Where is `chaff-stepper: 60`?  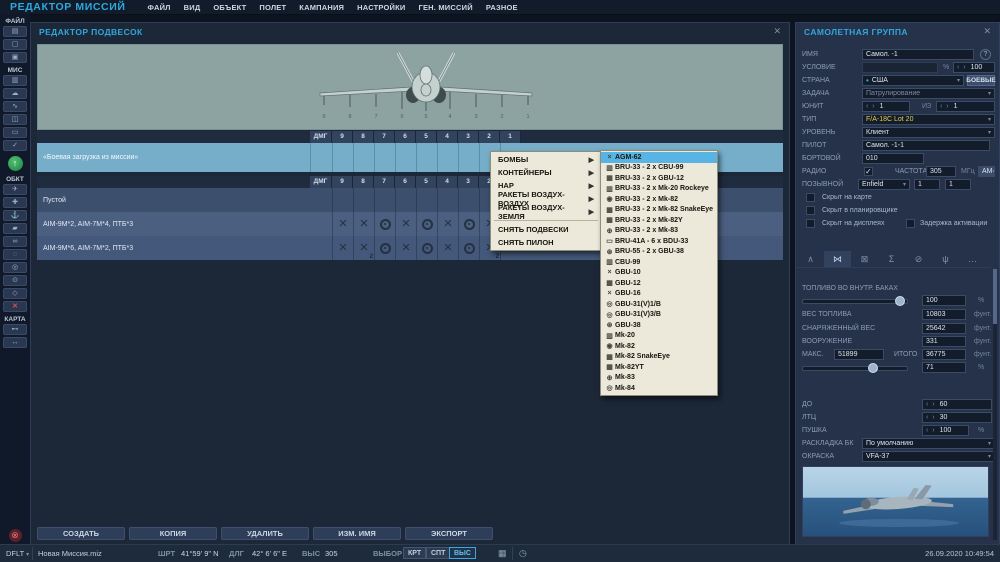 chaff-stepper: 60 is located at coordinates (957, 404).